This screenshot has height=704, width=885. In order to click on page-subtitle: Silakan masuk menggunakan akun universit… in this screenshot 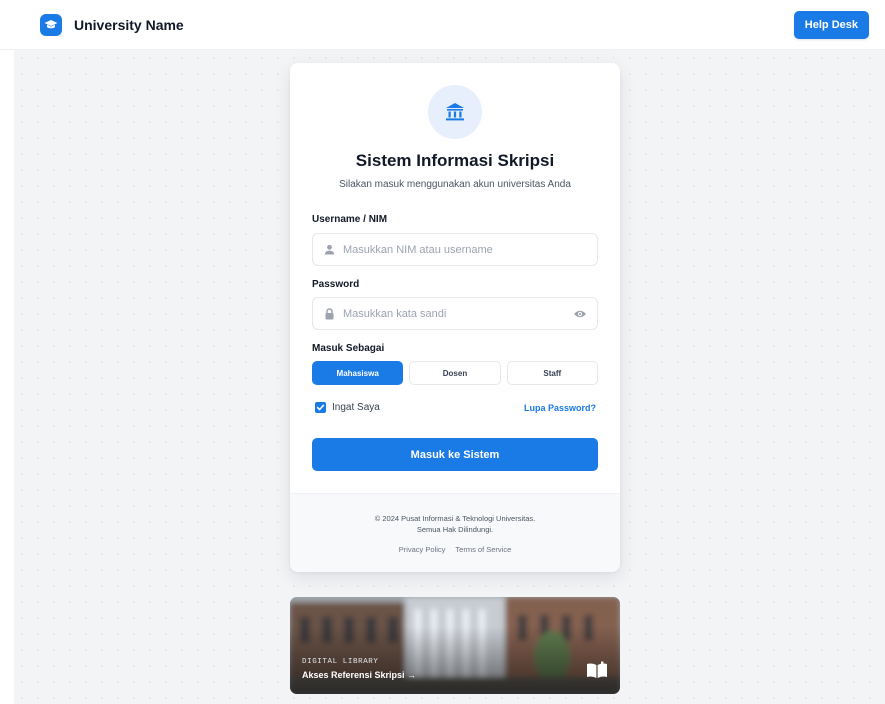, I will do `click(455, 184)`.